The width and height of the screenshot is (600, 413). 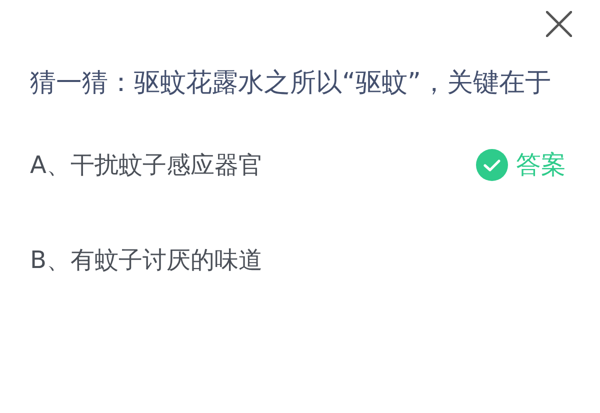 I want to click on answer-label: 答案, so click(x=541, y=165).